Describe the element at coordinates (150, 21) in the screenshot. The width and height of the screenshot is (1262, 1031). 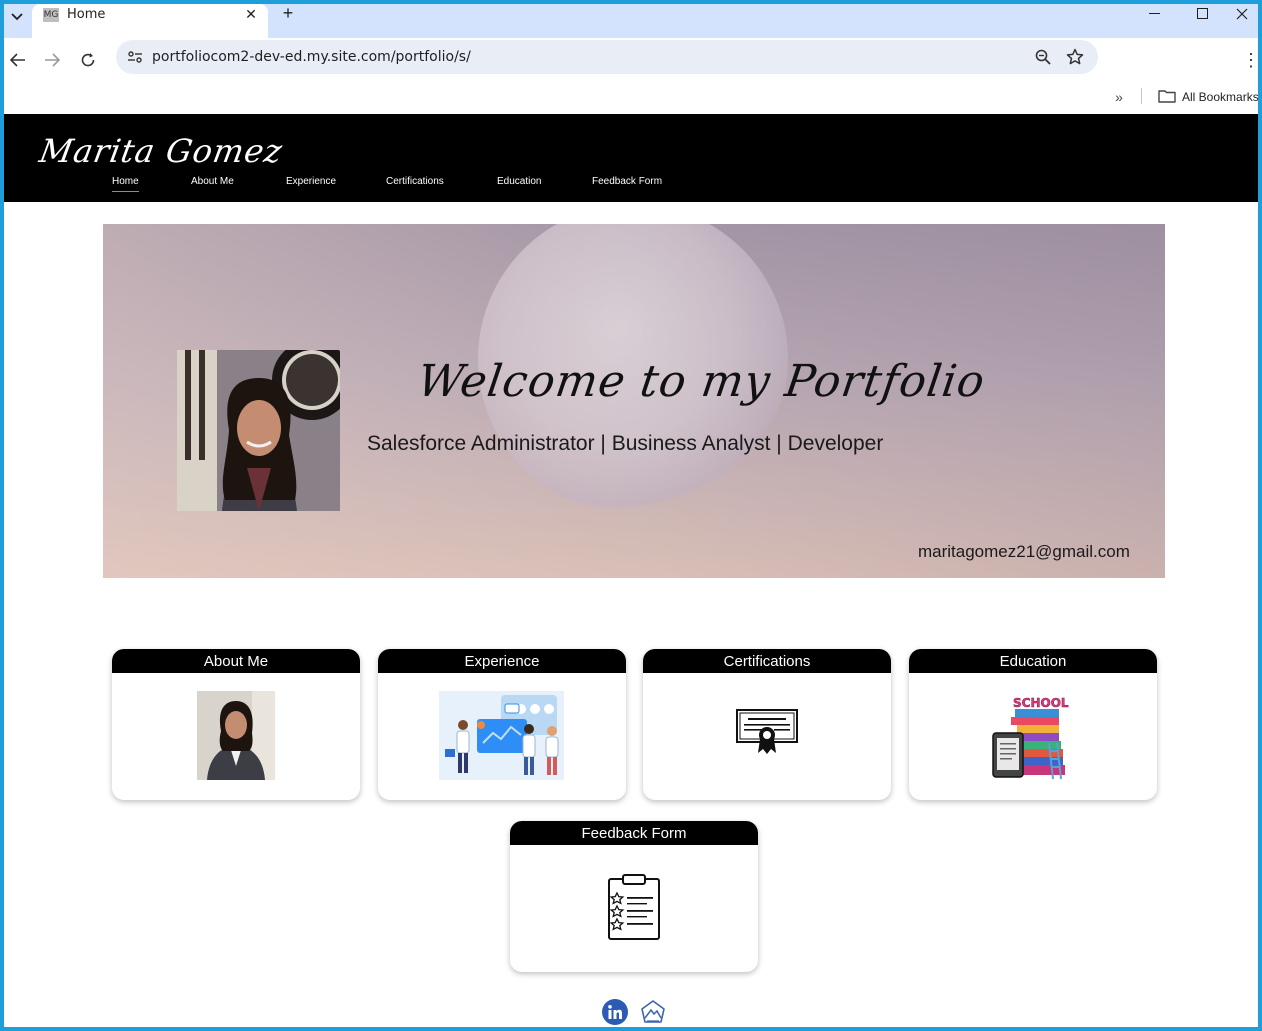
I see `tab-home: MG Home ✕` at that location.